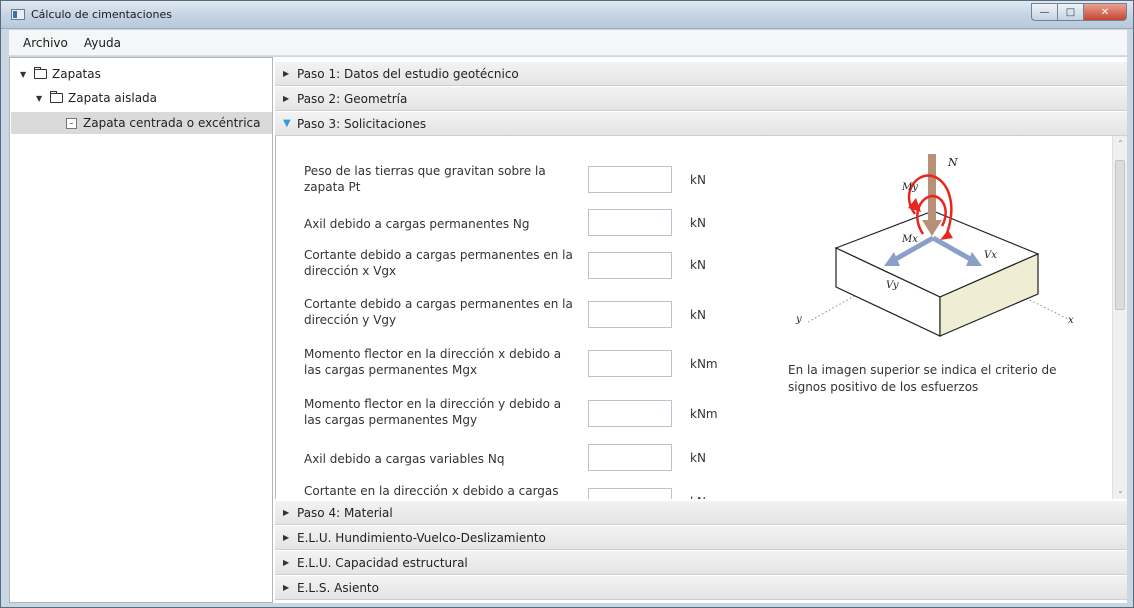 The width and height of the screenshot is (1134, 608). What do you see at coordinates (909, 187) in the screenshot?
I see `label-my: My` at bounding box center [909, 187].